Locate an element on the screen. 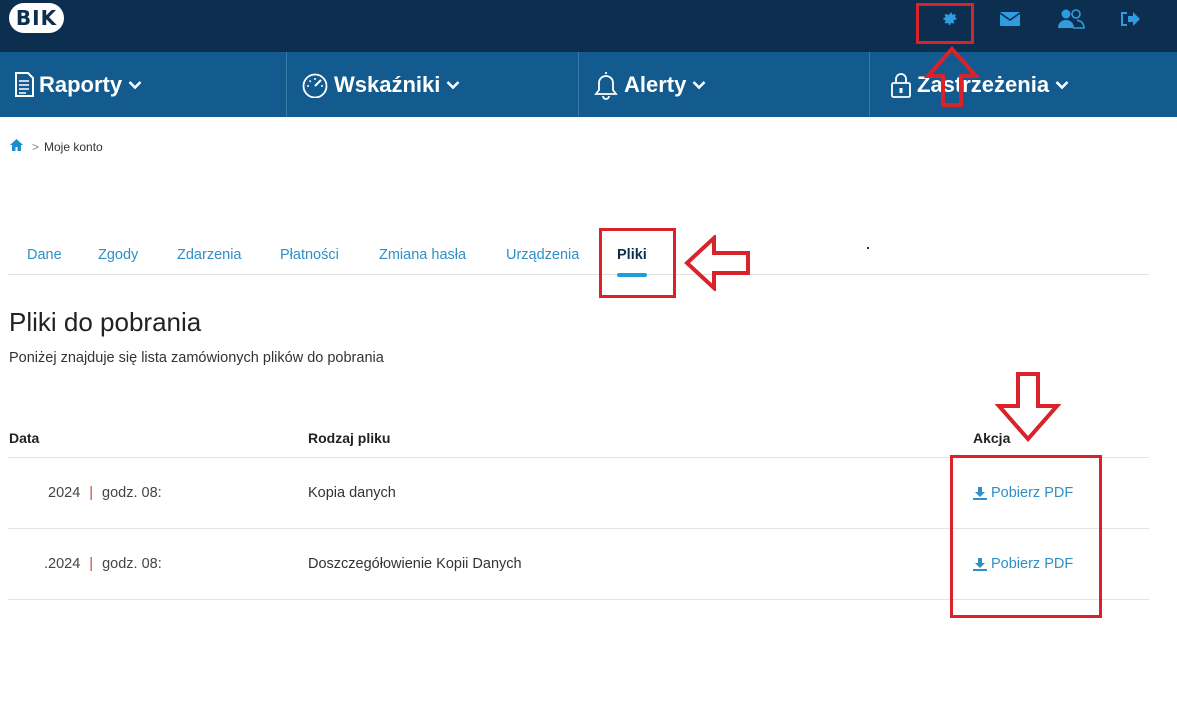 This screenshot has width=1177, height=723. lock-icon is located at coordinates (901, 85).